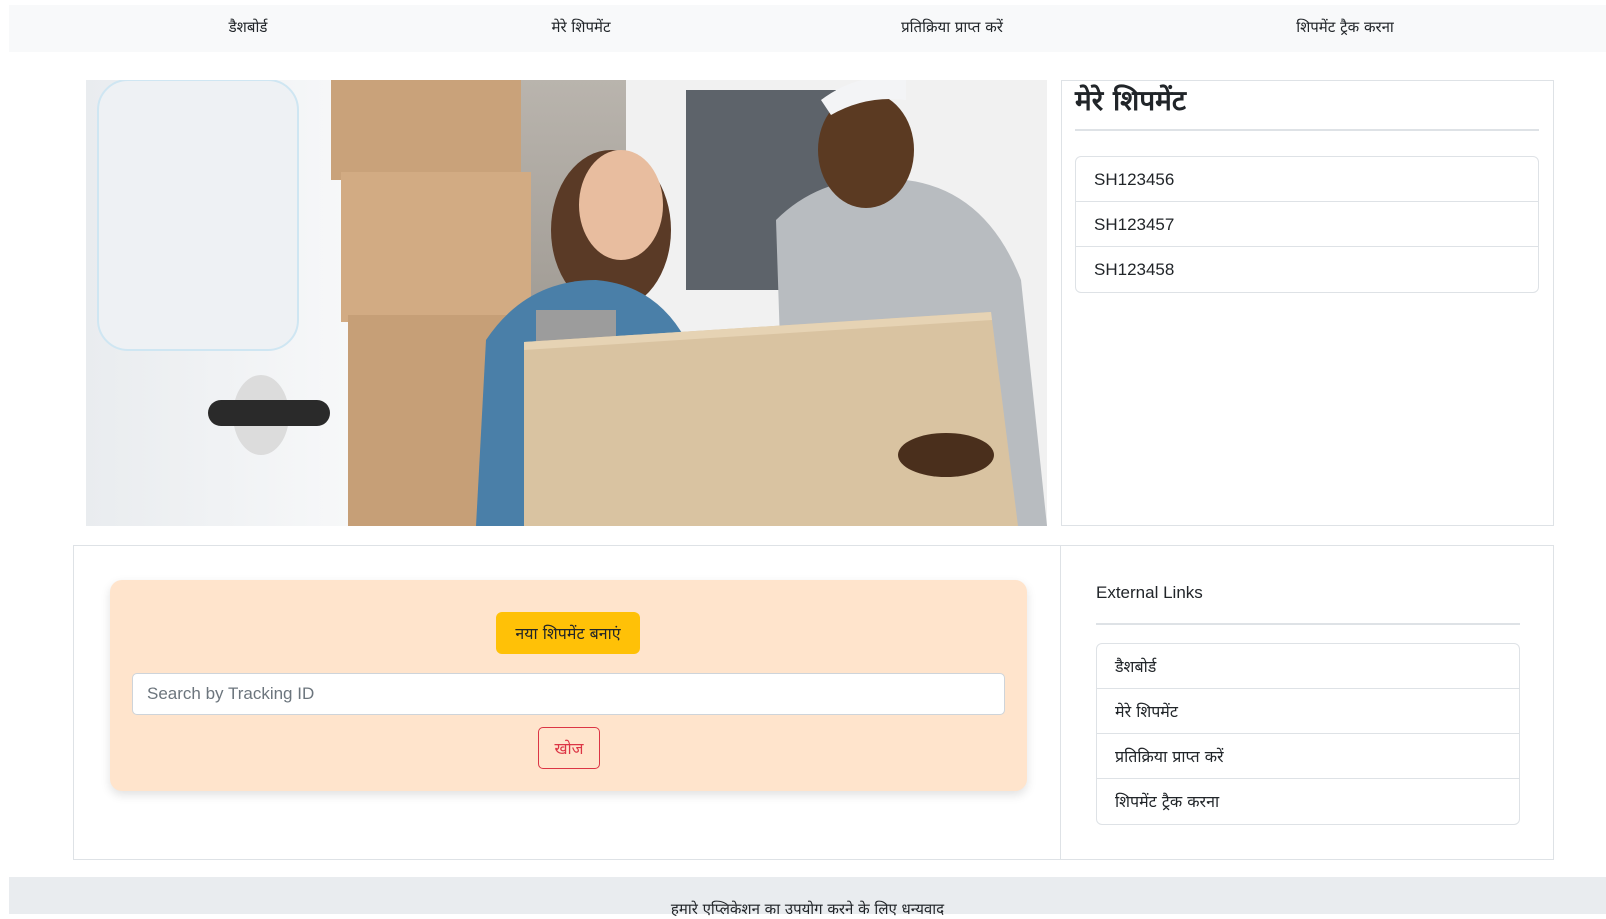  What do you see at coordinates (580, 27) in the screenshot?
I see `nav-my-shipments: मेरे शिपमेंट` at bounding box center [580, 27].